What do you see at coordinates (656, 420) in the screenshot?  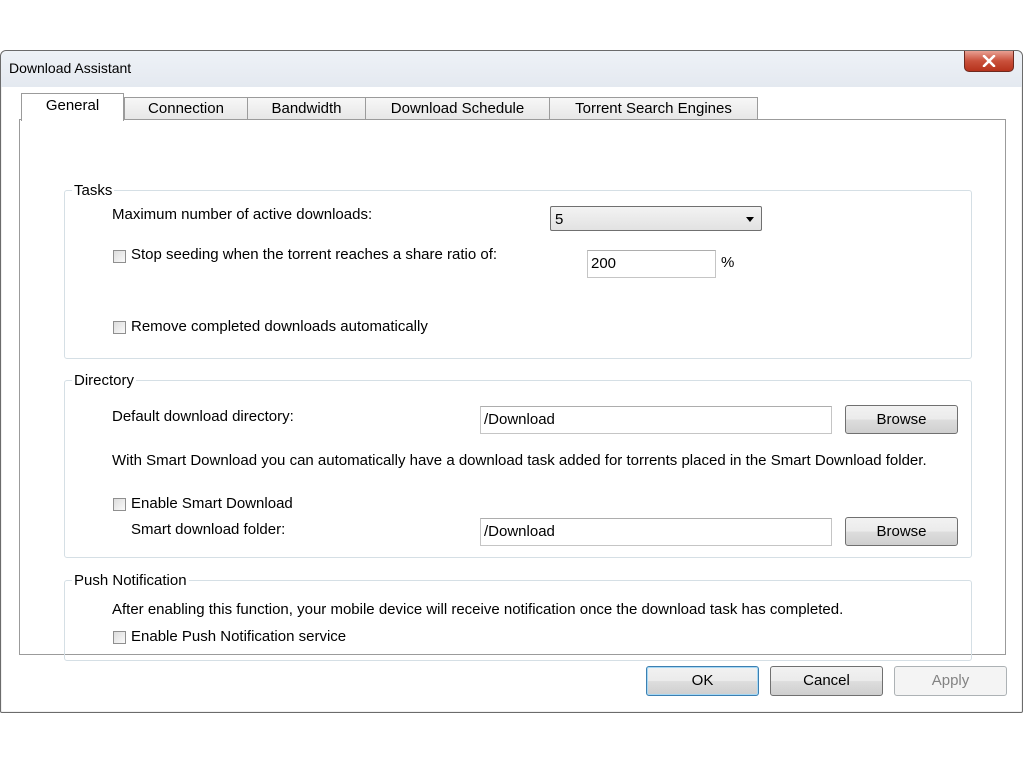 I see `default-dir-input: /Download` at bounding box center [656, 420].